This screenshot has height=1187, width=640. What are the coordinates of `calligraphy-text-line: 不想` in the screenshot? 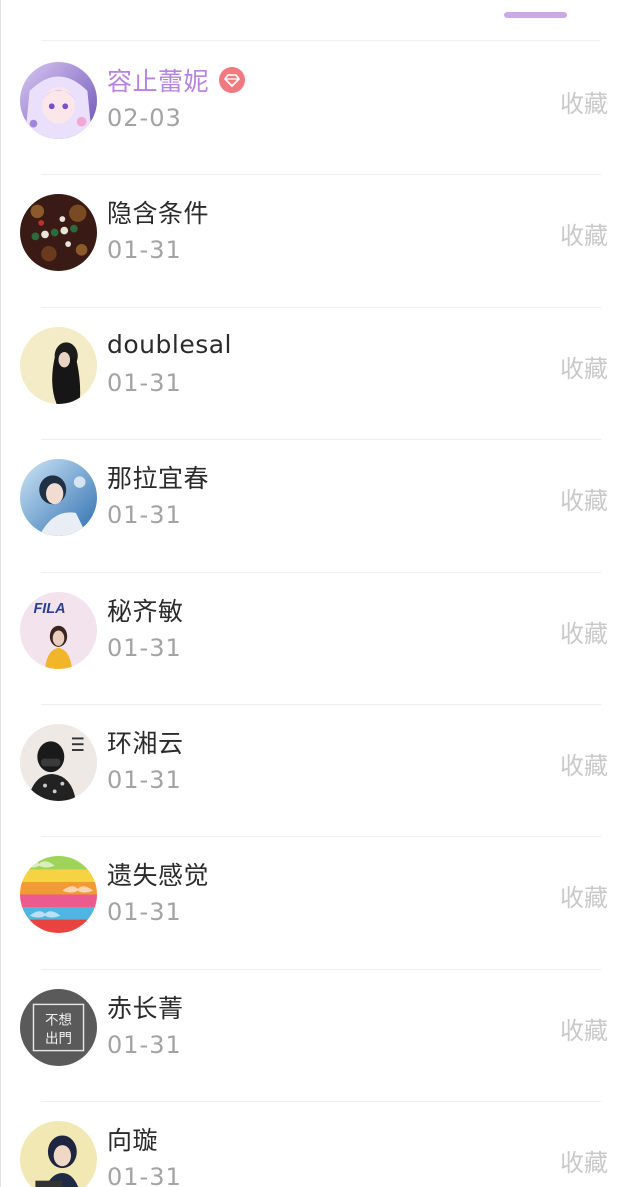 It's located at (58, 1020).